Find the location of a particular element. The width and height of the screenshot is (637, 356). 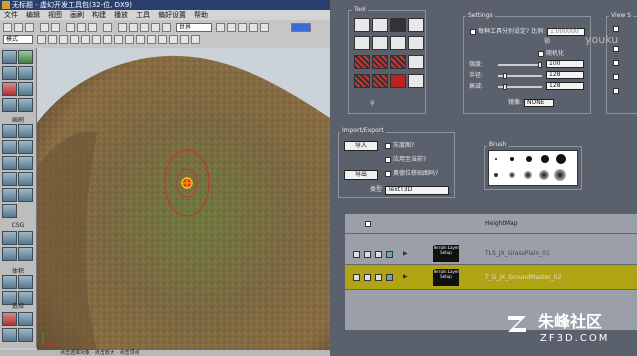

layer-2-wire-icon is located at coordinates (378, 277).